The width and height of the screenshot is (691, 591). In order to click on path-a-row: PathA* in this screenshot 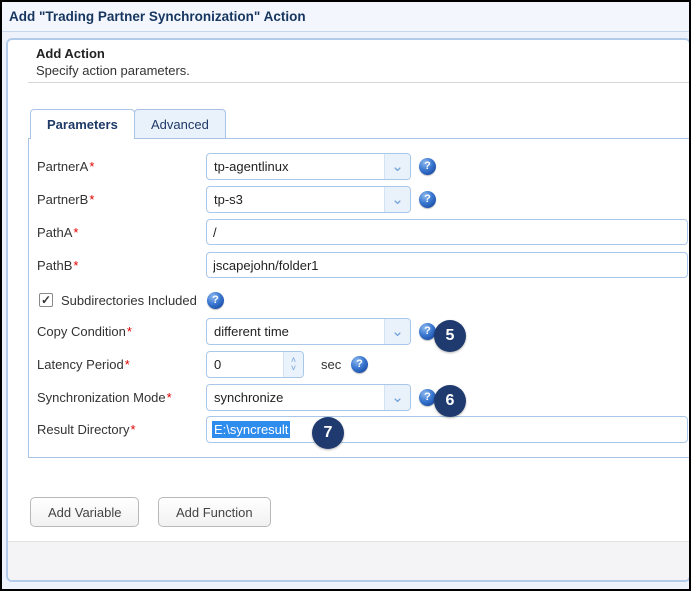, I will do `click(359, 232)`.